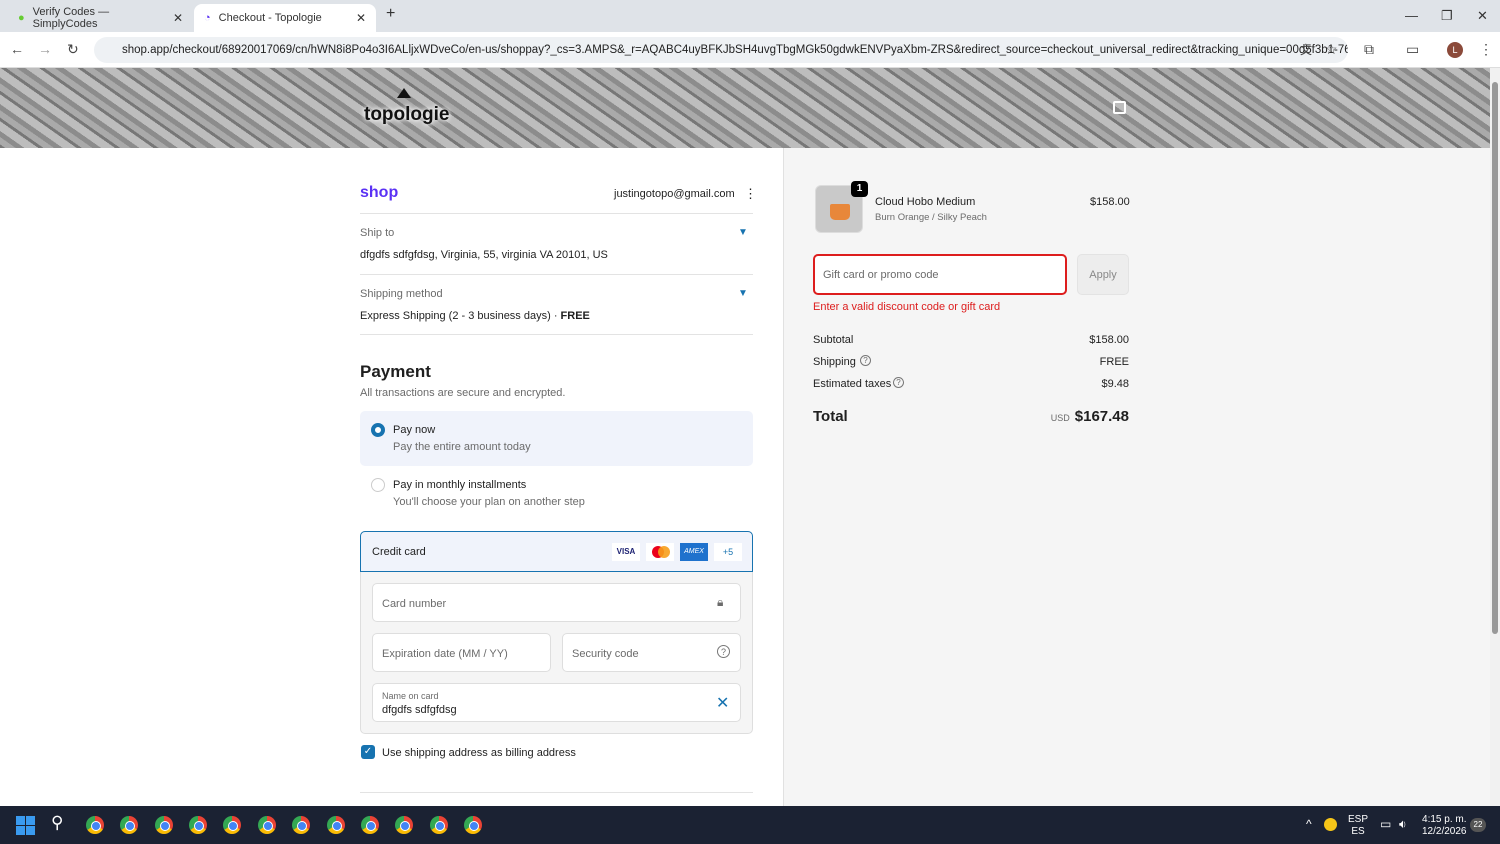  I want to click on tab-checkout: ◔ Checkout - Topologie ✕, so click(285, 18).